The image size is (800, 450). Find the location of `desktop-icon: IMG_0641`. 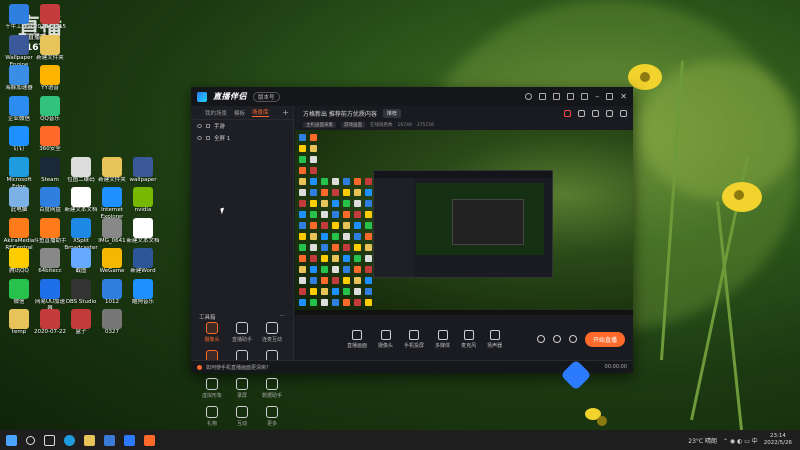

desktop-icon: IMG_0641 is located at coordinates (112, 234).